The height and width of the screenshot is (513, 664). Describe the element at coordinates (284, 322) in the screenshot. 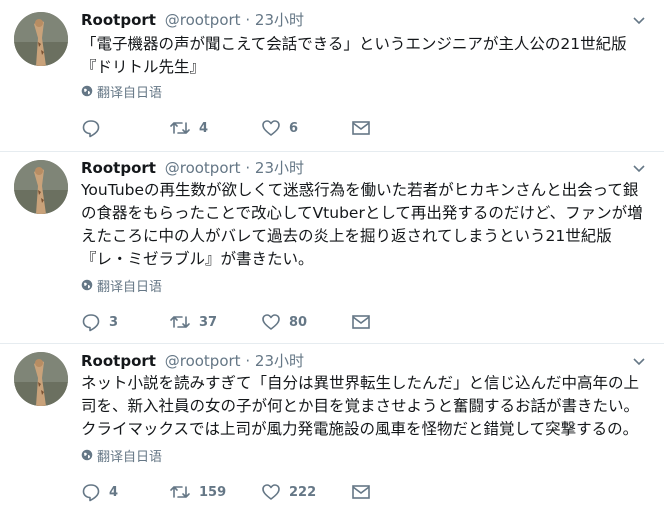

I see `like-button: 80` at that location.